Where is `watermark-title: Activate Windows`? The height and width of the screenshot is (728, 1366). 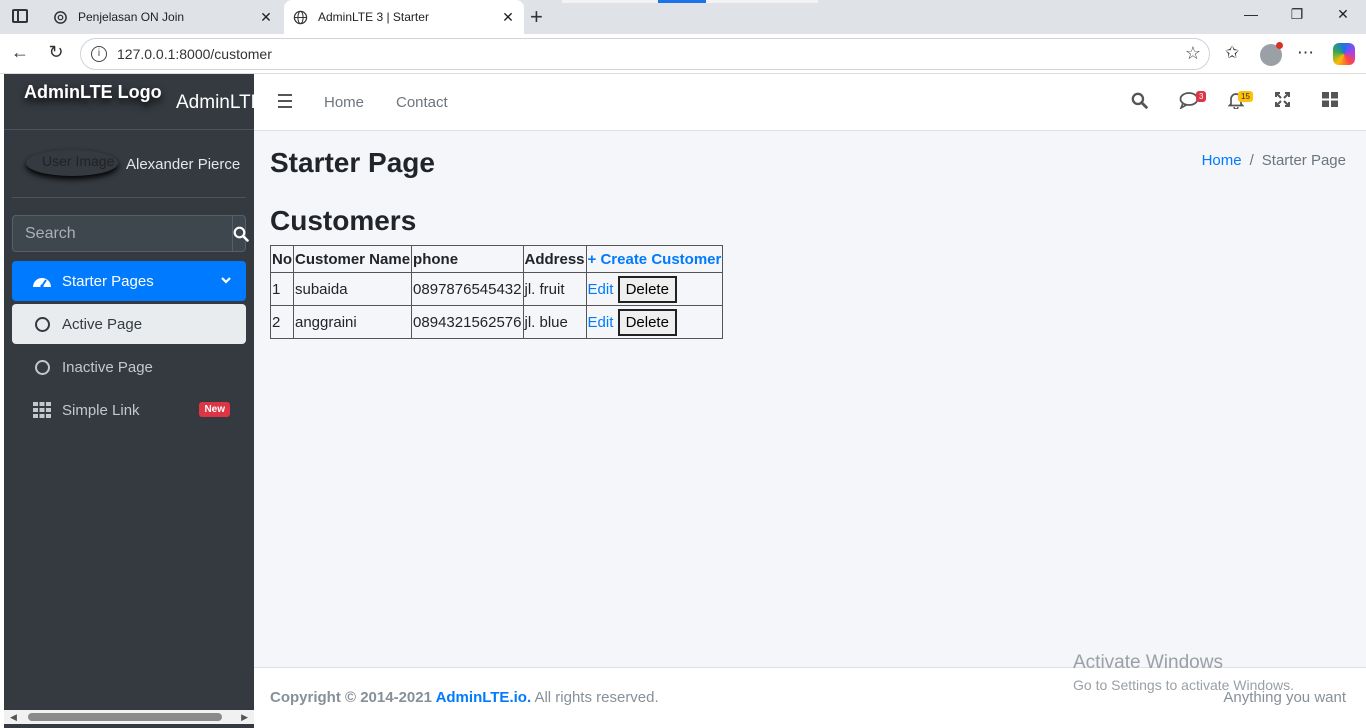 watermark-title: Activate Windows is located at coordinates (1148, 662).